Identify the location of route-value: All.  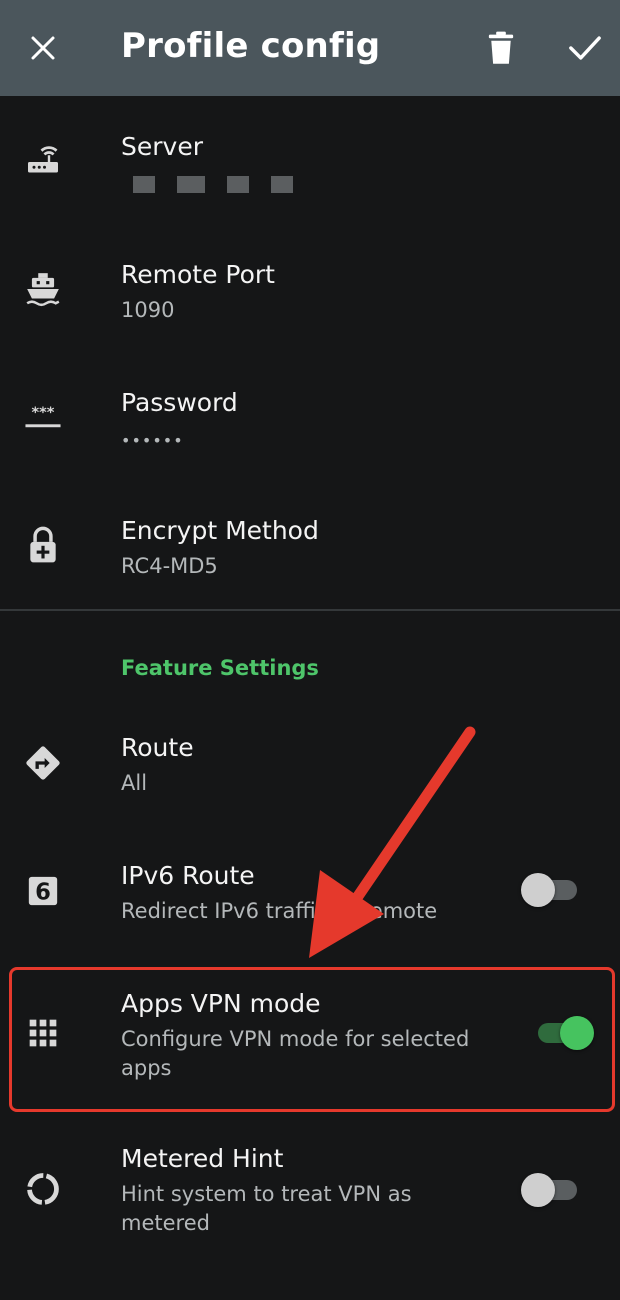
(134, 783).